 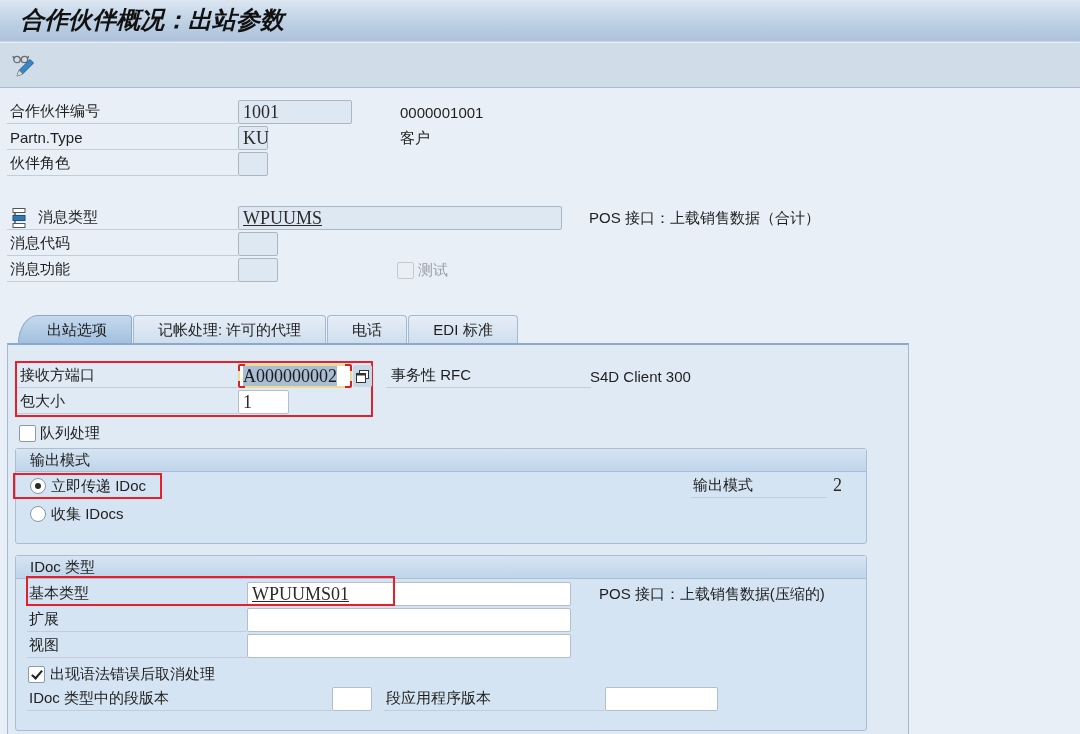 I want to click on field-label: 消息类型, so click(x=68, y=217).